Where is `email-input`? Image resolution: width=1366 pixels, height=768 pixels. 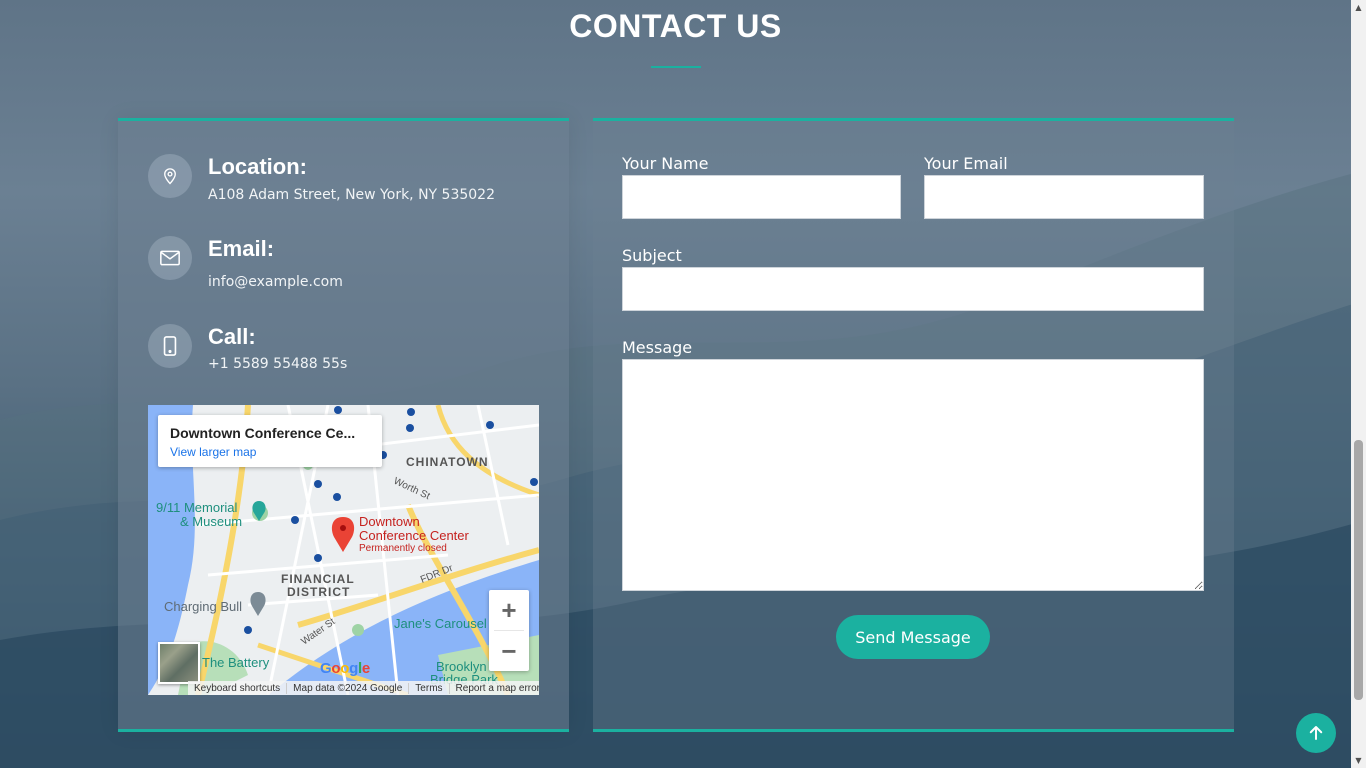
email-input is located at coordinates (1064, 197).